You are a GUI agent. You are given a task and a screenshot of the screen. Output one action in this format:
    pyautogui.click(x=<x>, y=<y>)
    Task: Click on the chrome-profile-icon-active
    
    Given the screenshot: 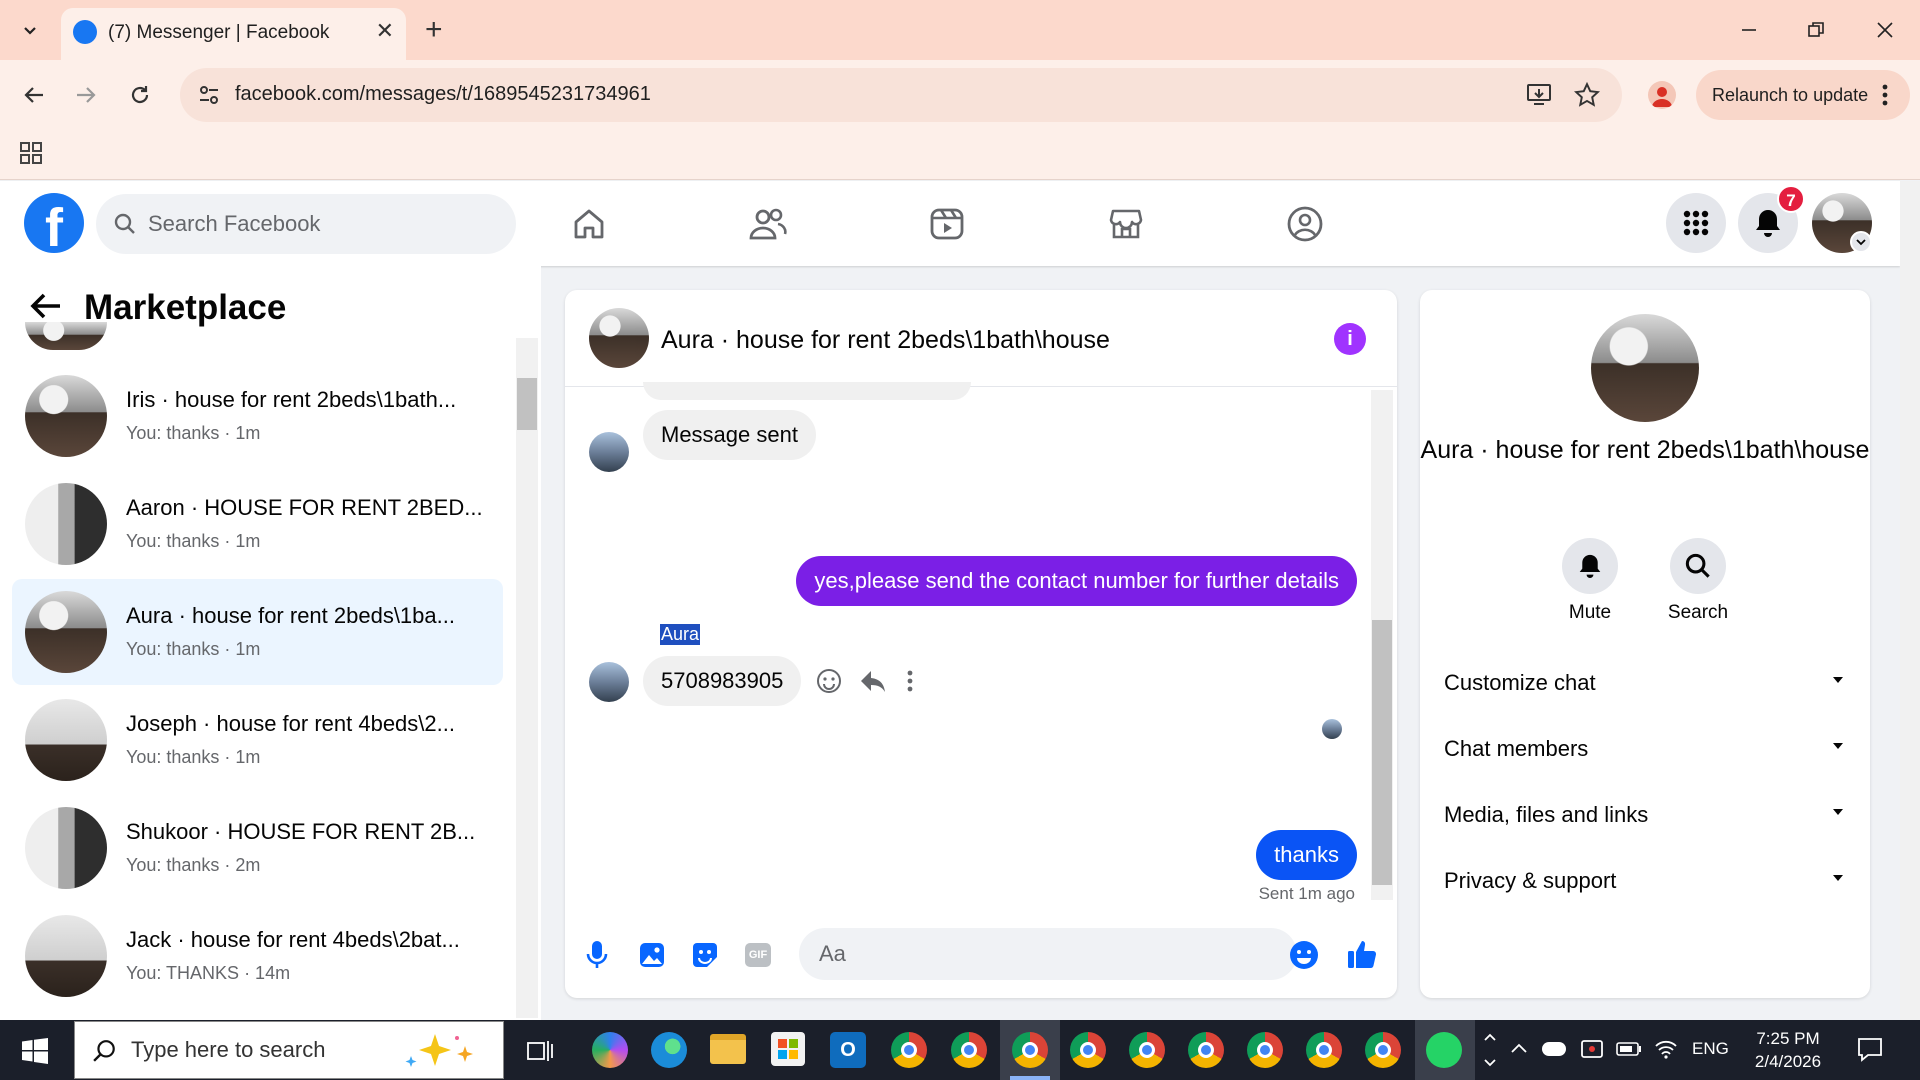 What is the action you would take?
    pyautogui.click(x=1030, y=1050)
    